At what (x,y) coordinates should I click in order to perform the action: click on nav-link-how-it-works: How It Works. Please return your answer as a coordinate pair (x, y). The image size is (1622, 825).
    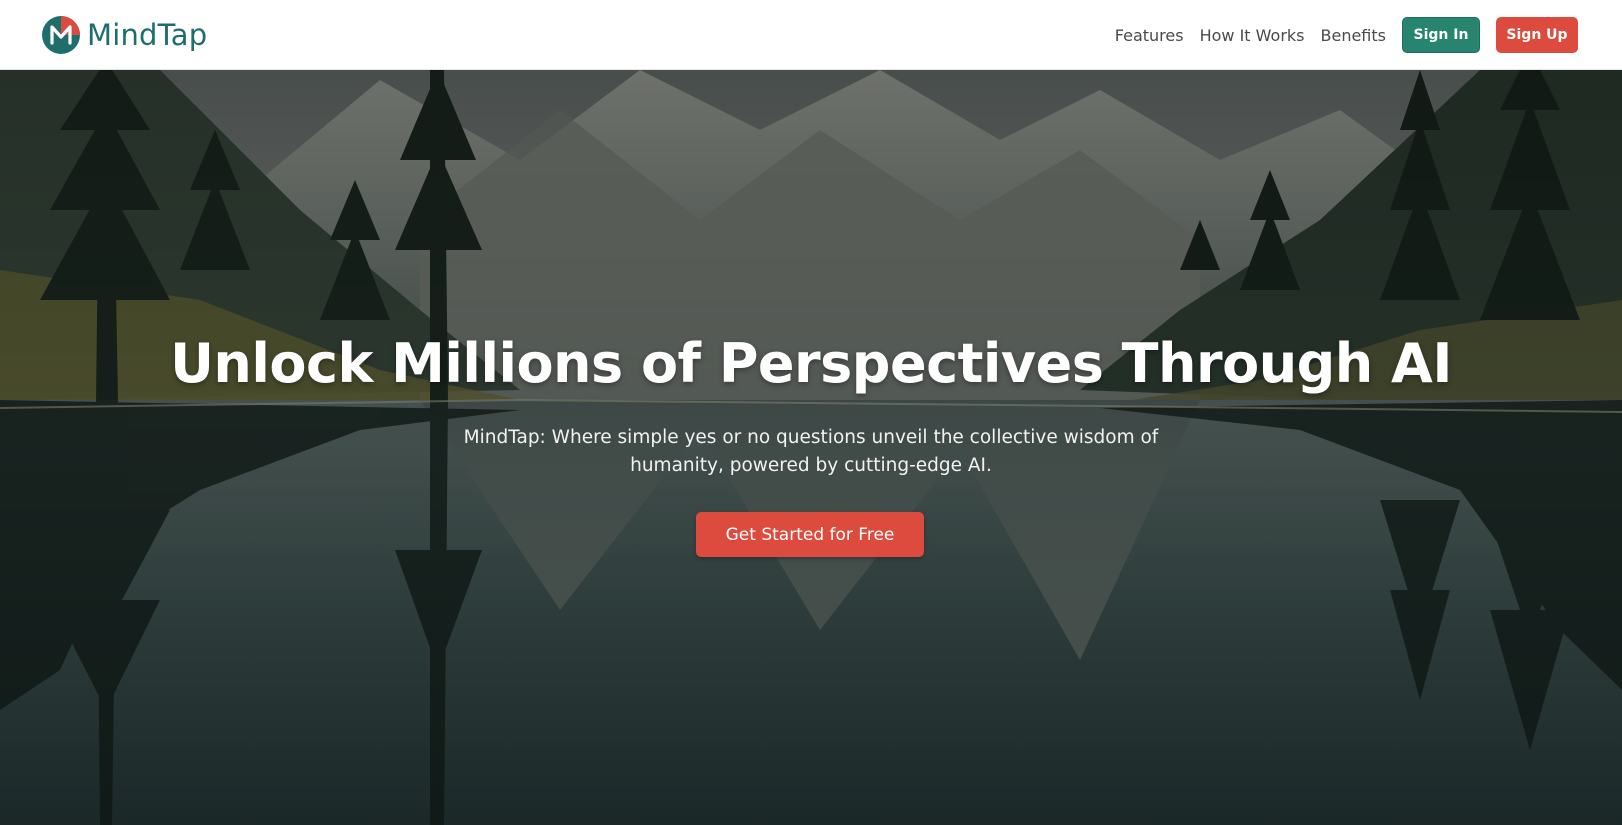
    Looking at the image, I should click on (1252, 35).